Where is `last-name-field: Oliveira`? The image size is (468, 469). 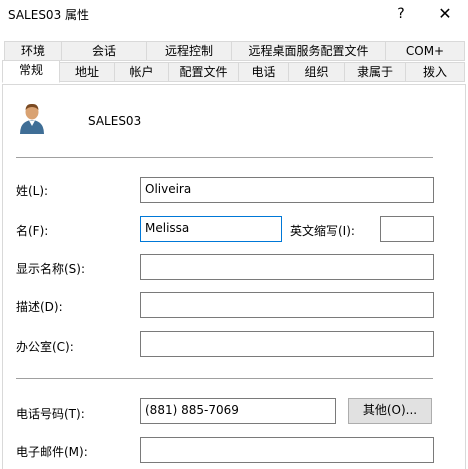
last-name-field: Oliveira is located at coordinates (287, 190).